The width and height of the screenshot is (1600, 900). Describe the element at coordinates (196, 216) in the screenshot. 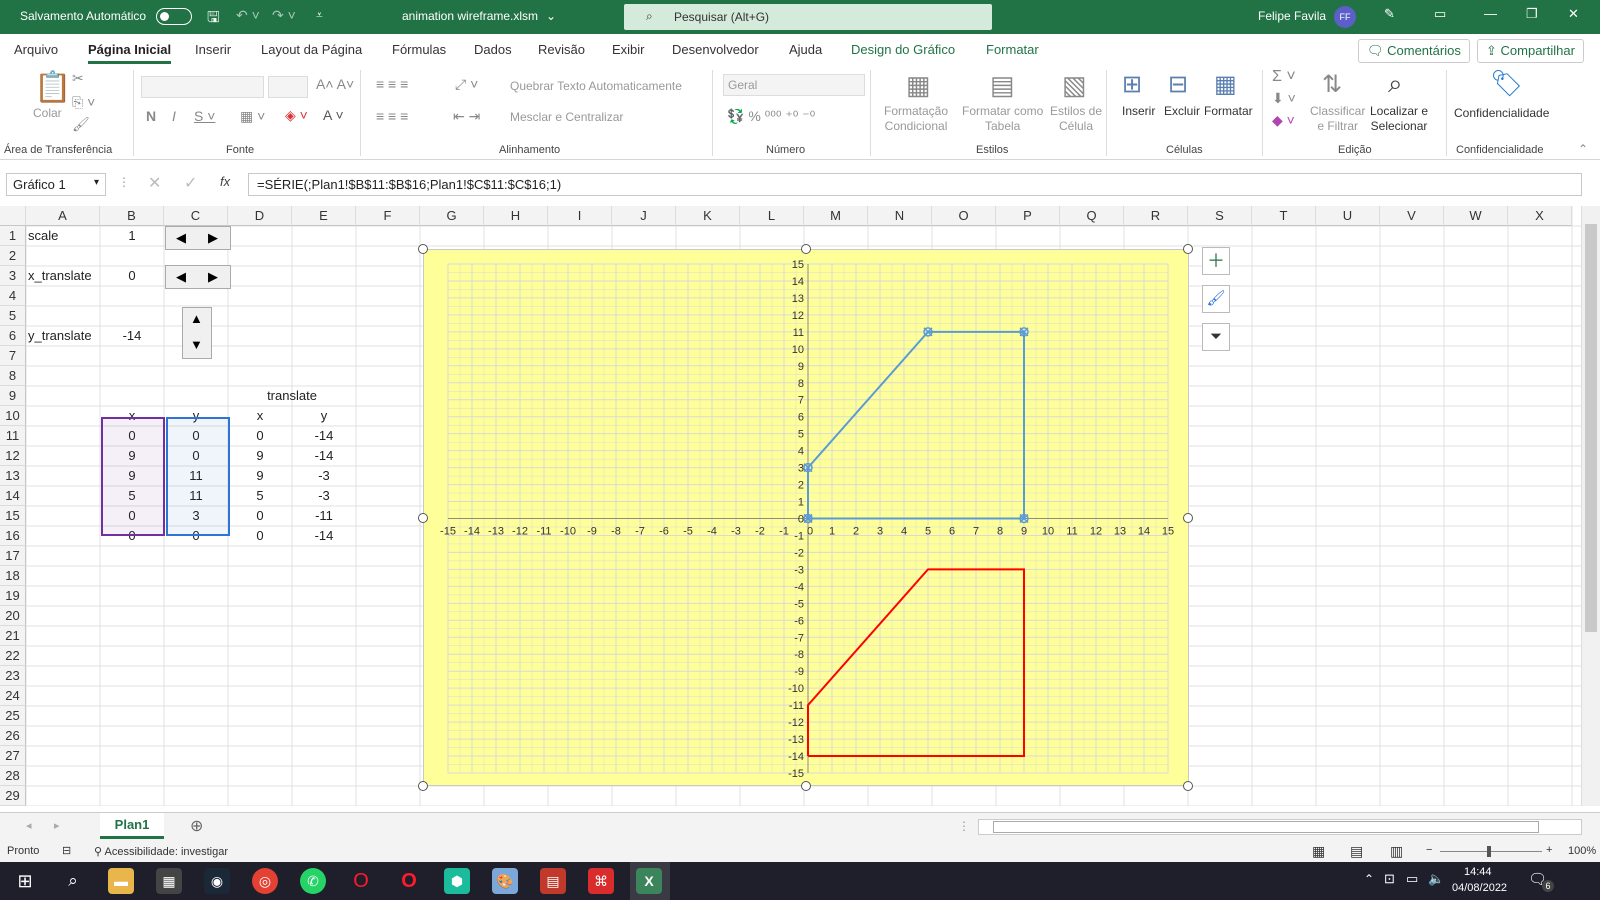

I see `column-header-c: C` at that location.